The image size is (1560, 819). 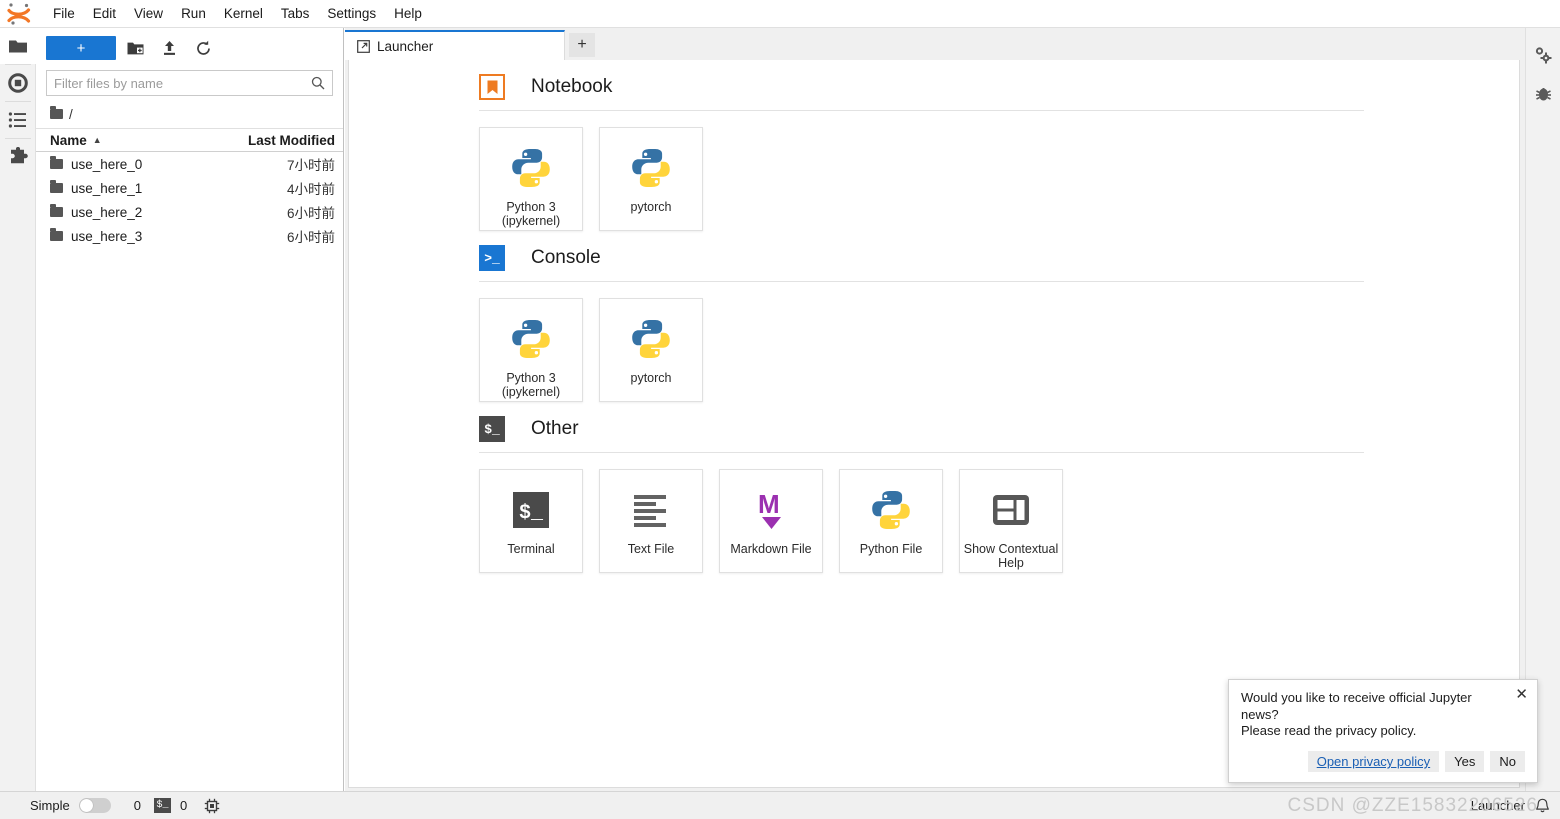 I want to click on menu-kernel: Kernel, so click(x=243, y=13).